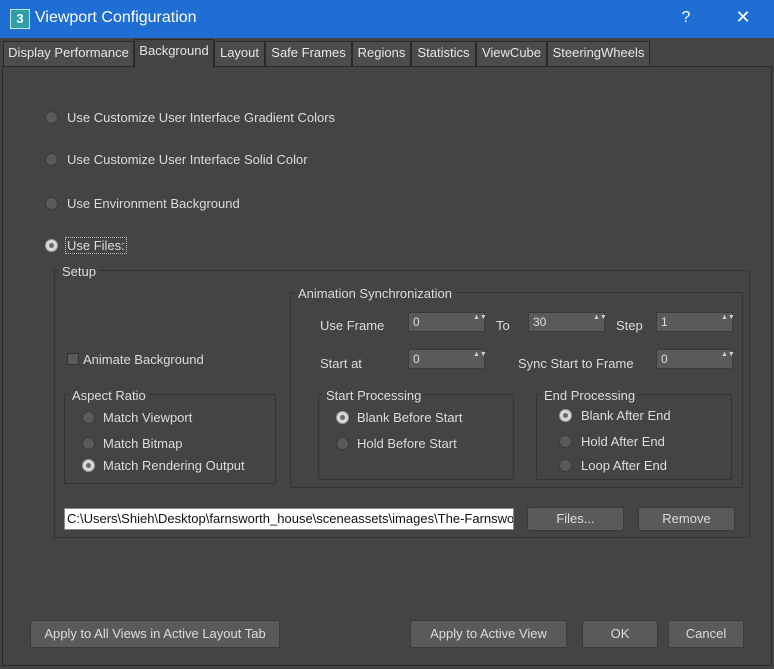  What do you see at coordinates (565, 415) in the screenshot?
I see `radio-blank-after-end` at bounding box center [565, 415].